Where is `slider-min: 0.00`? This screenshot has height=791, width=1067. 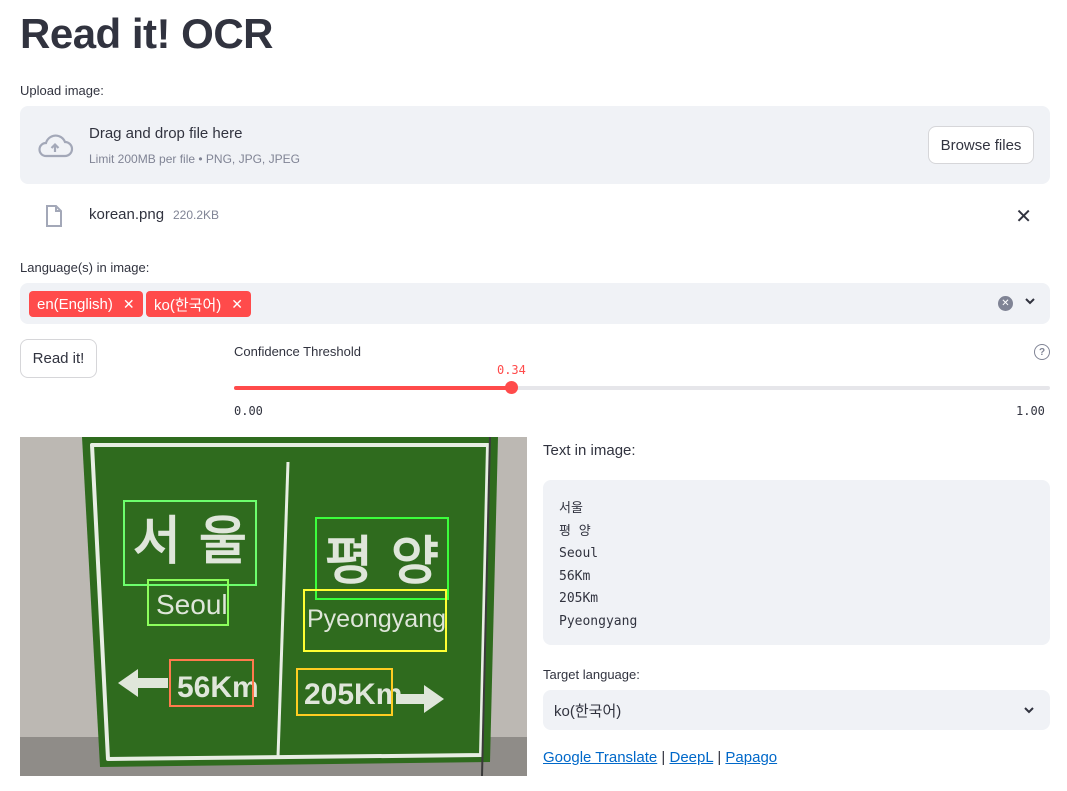 slider-min: 0.00 is located at coordinates (248, 411).